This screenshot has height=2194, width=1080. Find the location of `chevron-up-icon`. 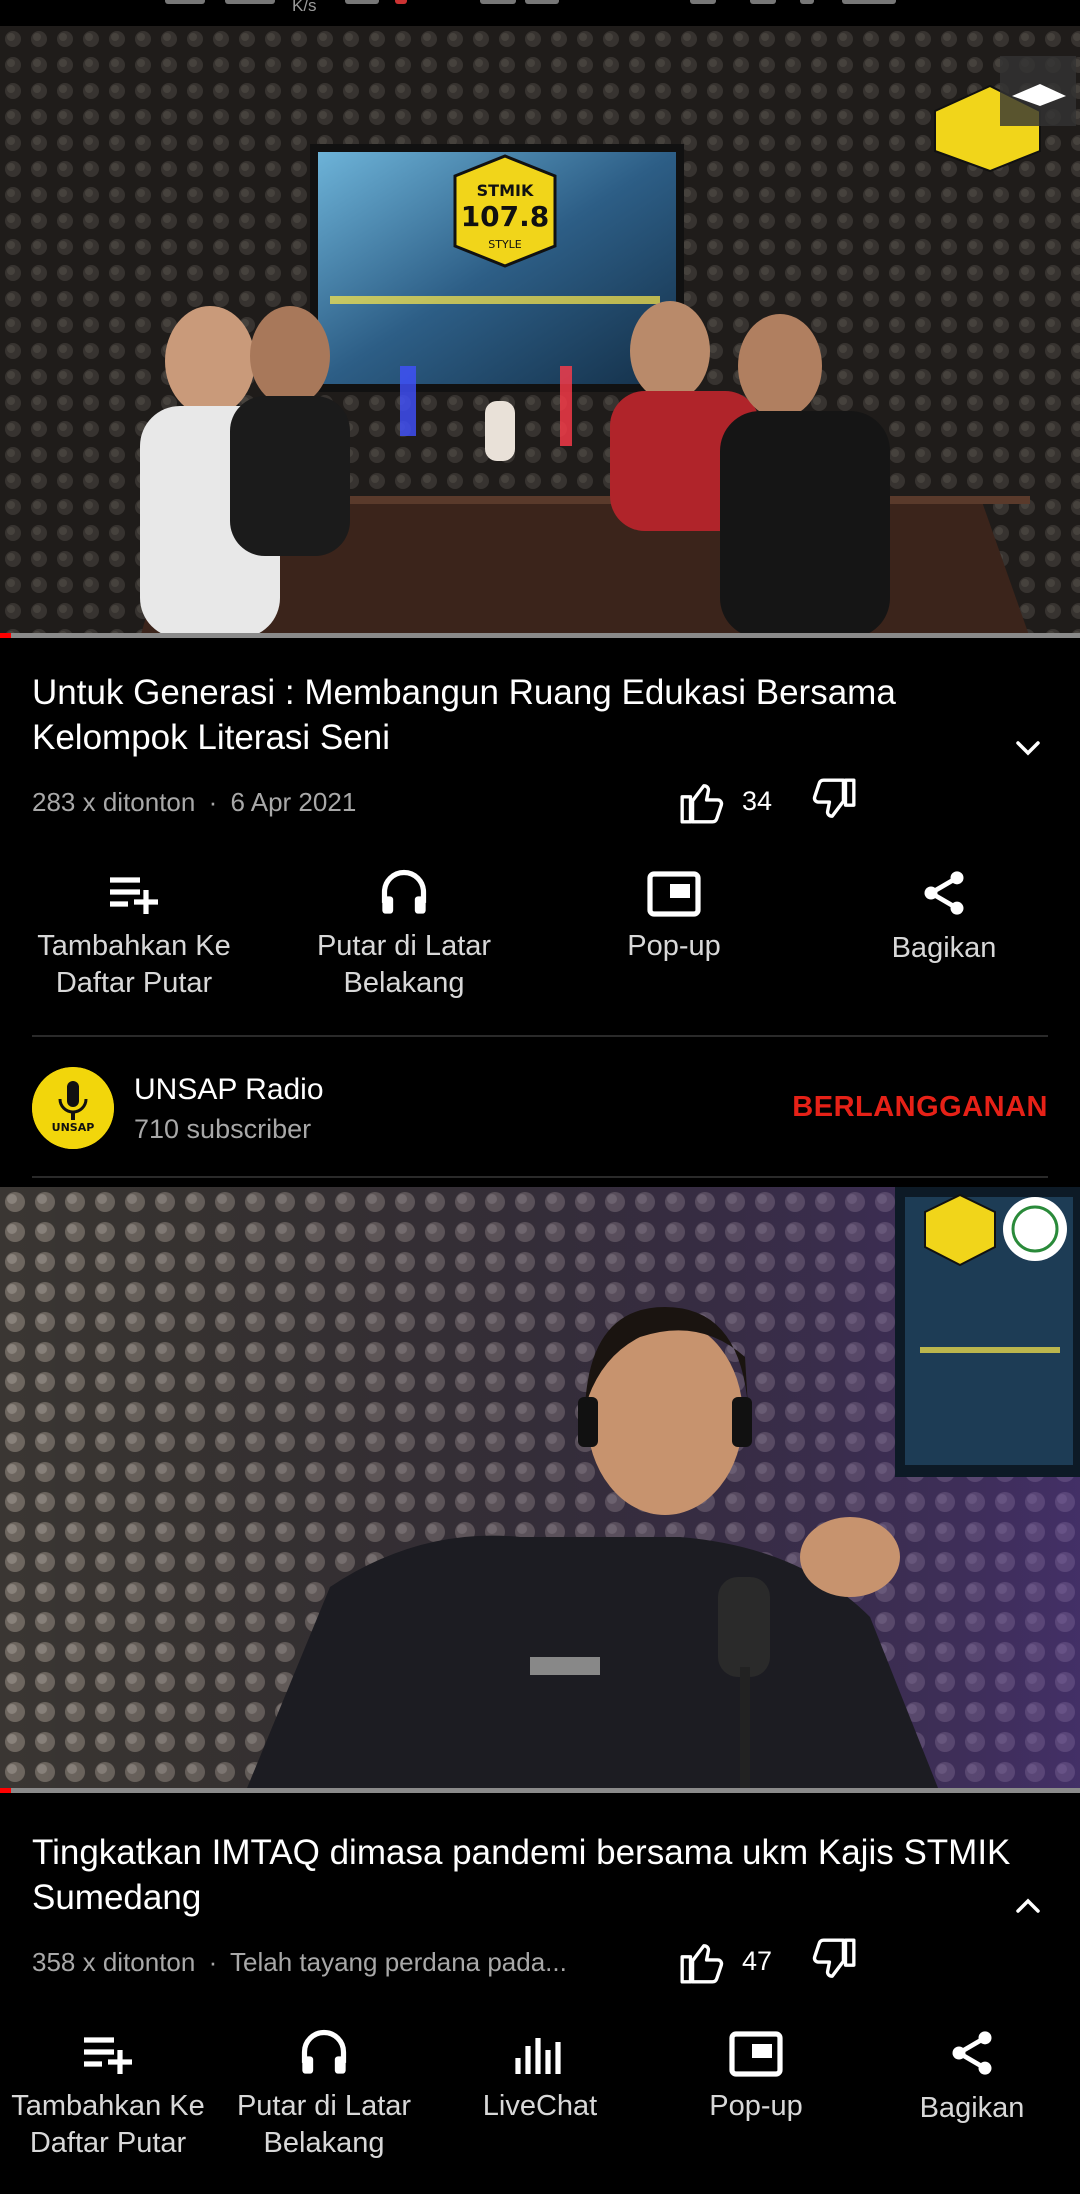

chevron-up-icon is located at coordinates (1028, 1906).